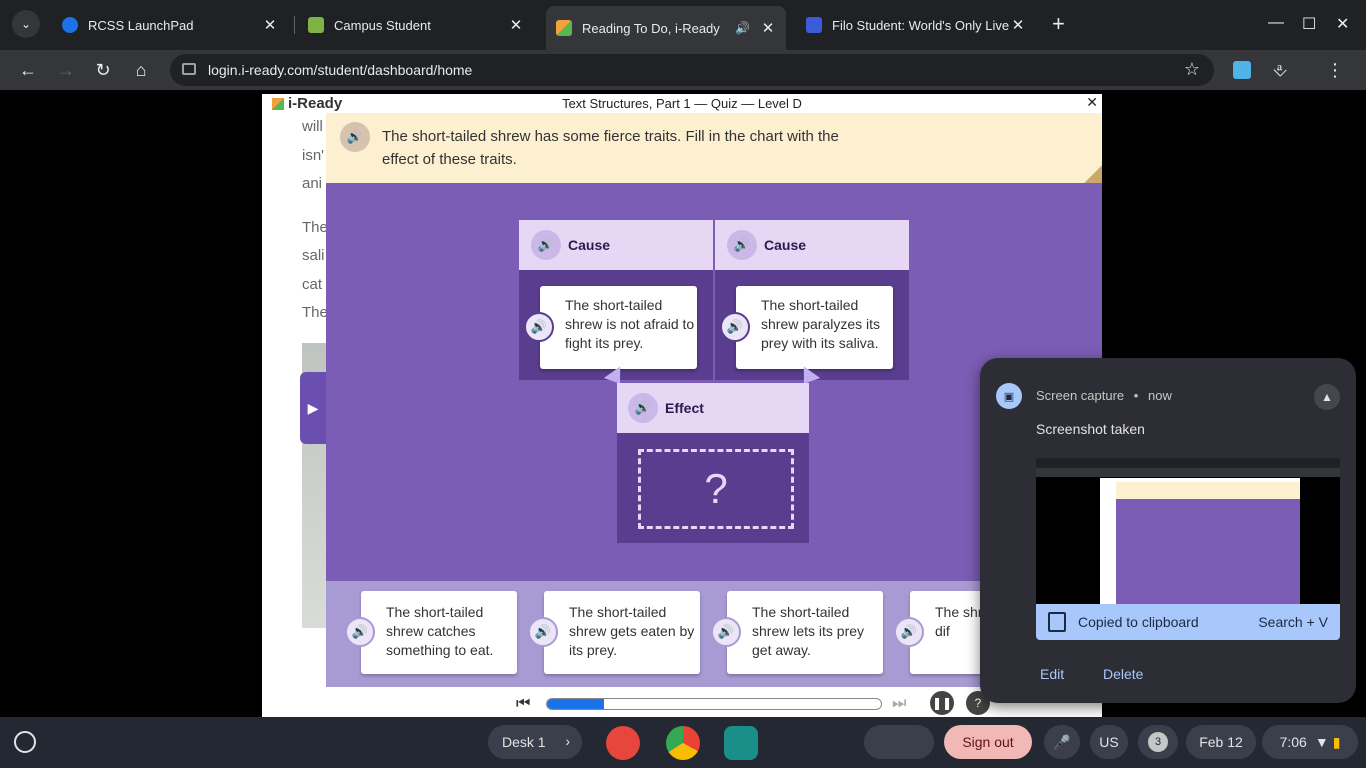 This screenshot has width=1366, height=768. Describe the element at coordinates (1188, 531) in the screenshot. I see `screenshot-thumbnail` at that location.